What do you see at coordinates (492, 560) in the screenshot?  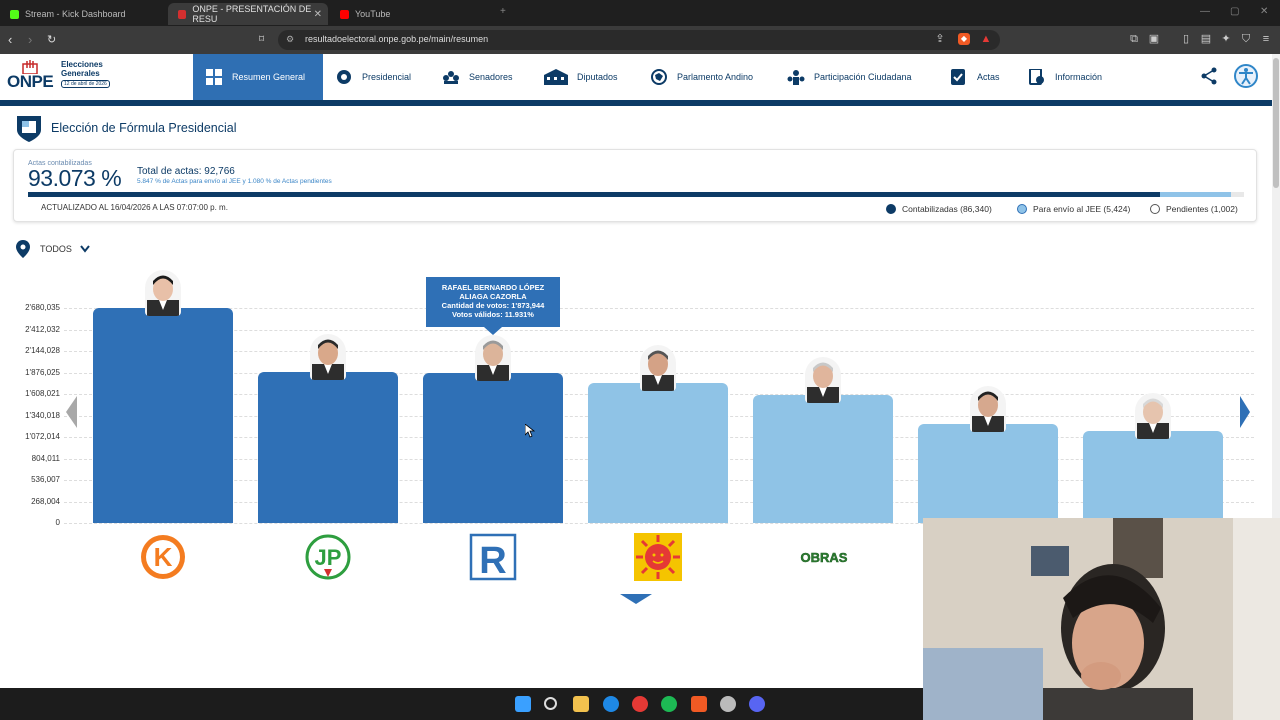 I see `svg-text: R` at bounding box center [492, 560].